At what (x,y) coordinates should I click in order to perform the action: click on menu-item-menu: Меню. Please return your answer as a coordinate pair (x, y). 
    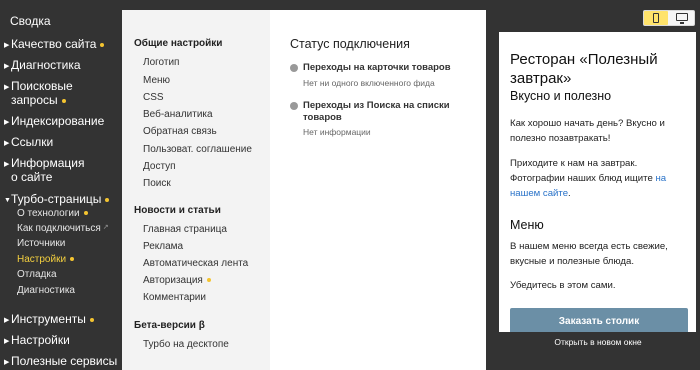
    Looking at the image, I should click on (156, 80).